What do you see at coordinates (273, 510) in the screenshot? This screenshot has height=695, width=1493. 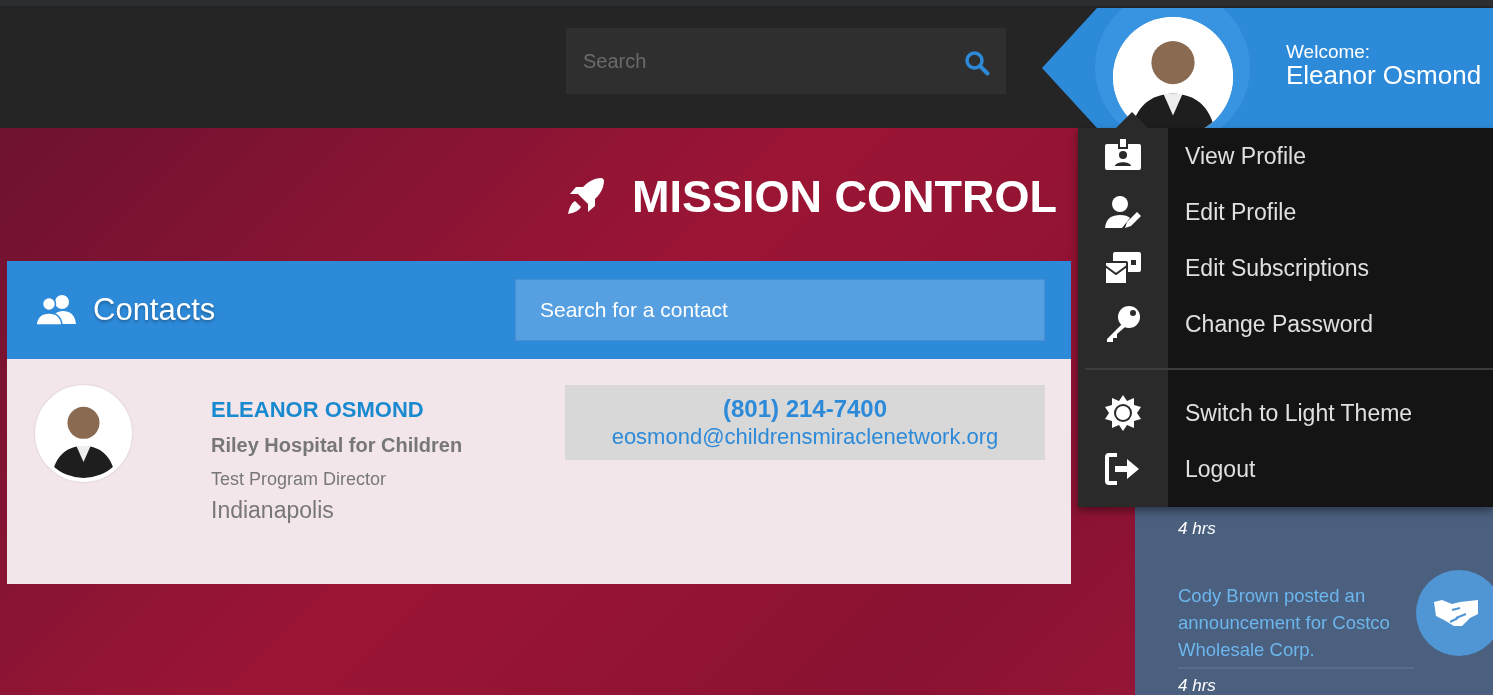 I see `contact-city: Indianapolis` at bounding box center [273, 510].